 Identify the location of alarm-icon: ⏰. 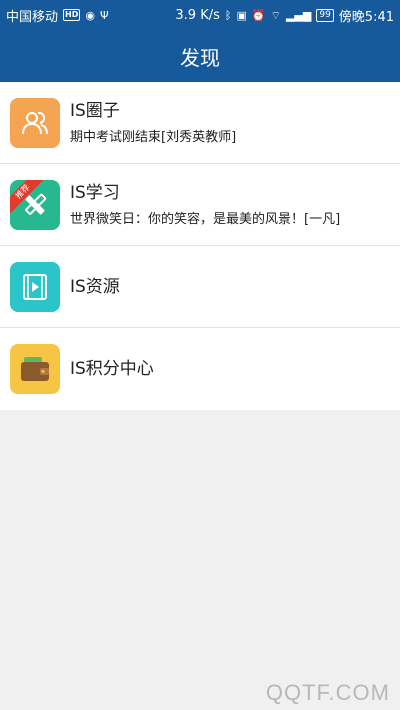
(258, 15).